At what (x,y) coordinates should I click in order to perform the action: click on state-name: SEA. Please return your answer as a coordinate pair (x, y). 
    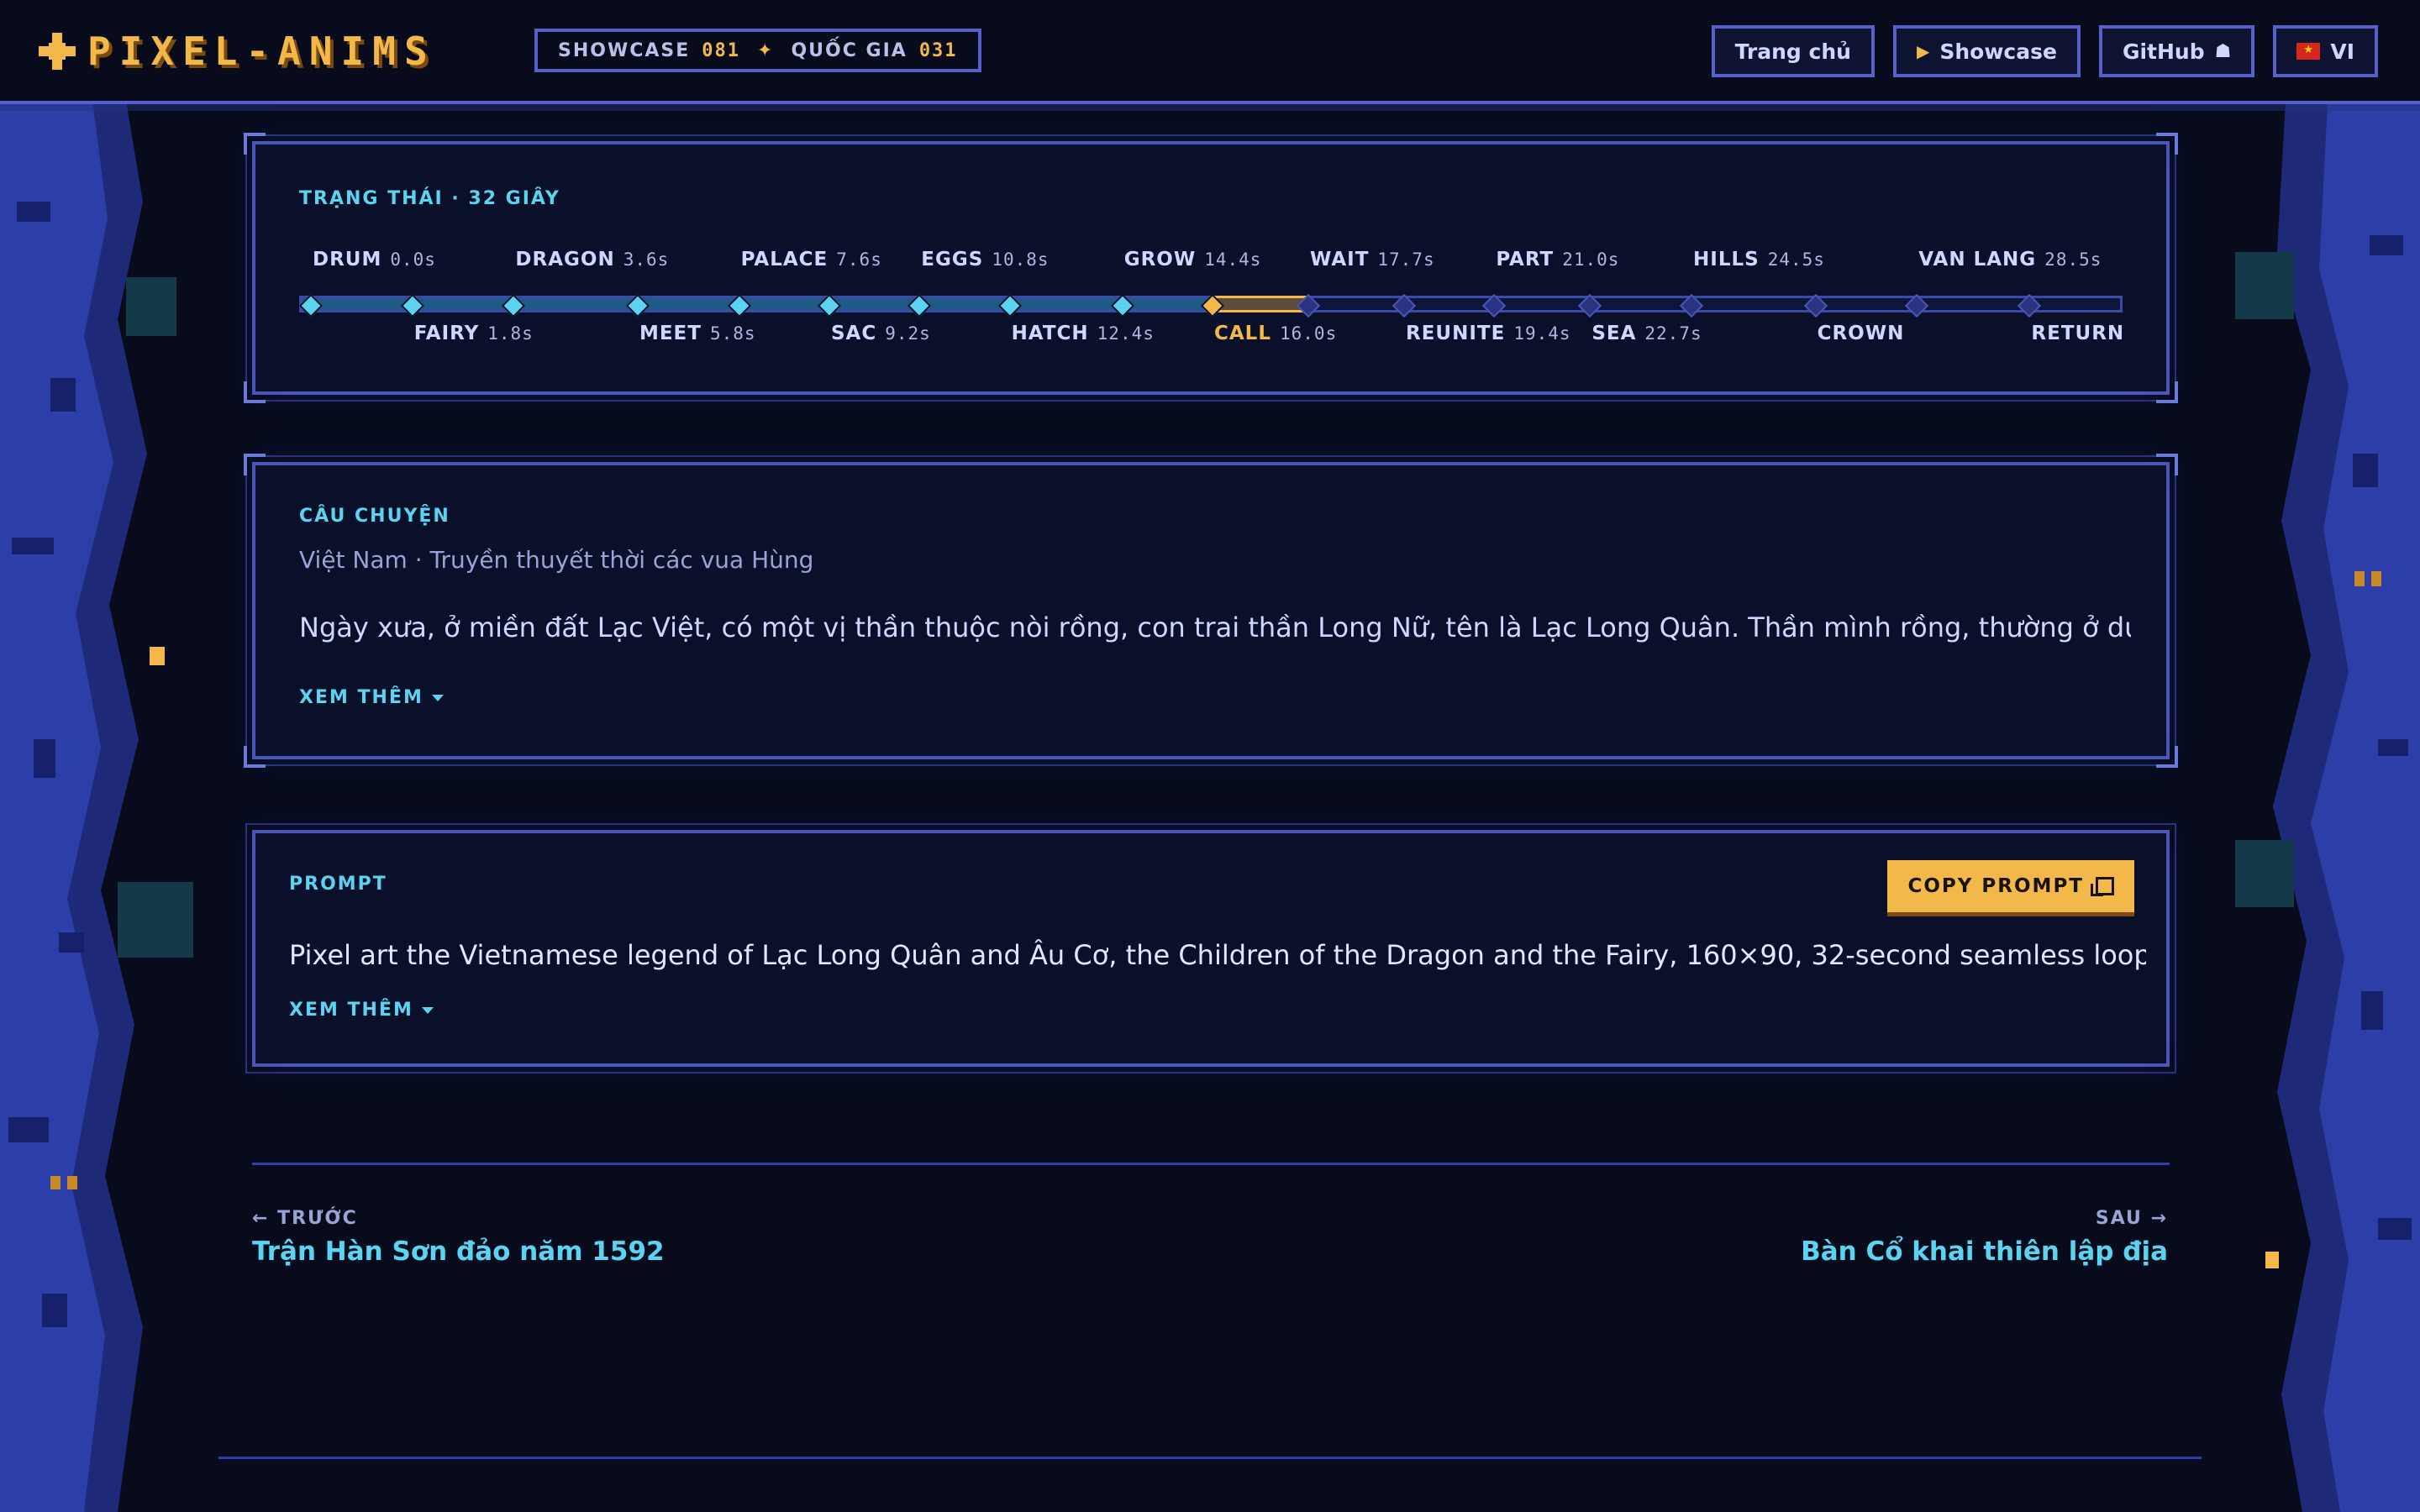
    Looking at the image, I should click on (1614, 333).